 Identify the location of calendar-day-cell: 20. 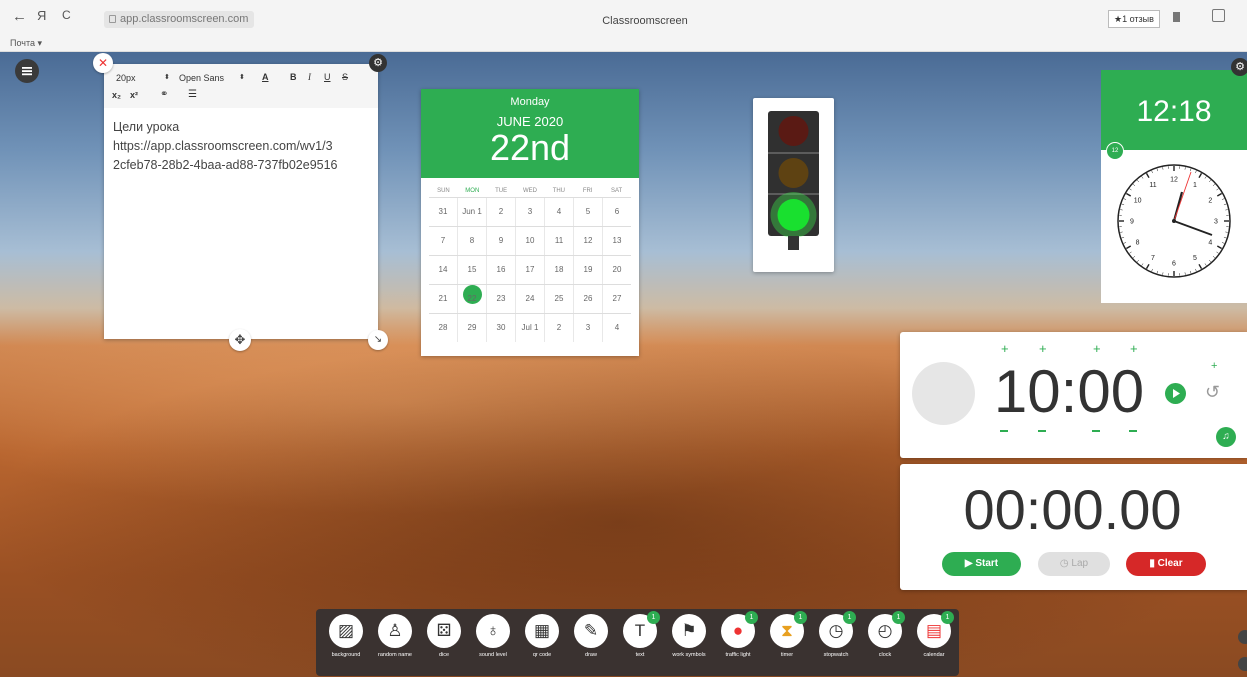
(616, 270).